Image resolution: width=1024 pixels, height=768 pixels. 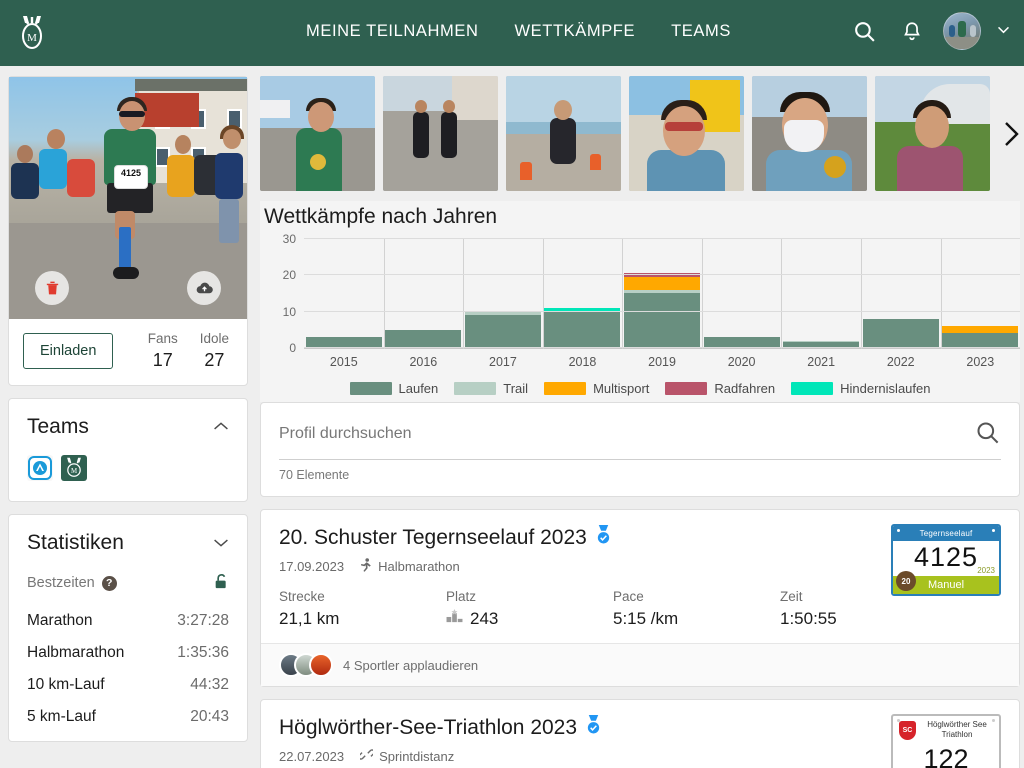 I want to click on fans-label: Fans, so click(x=162, y=338).